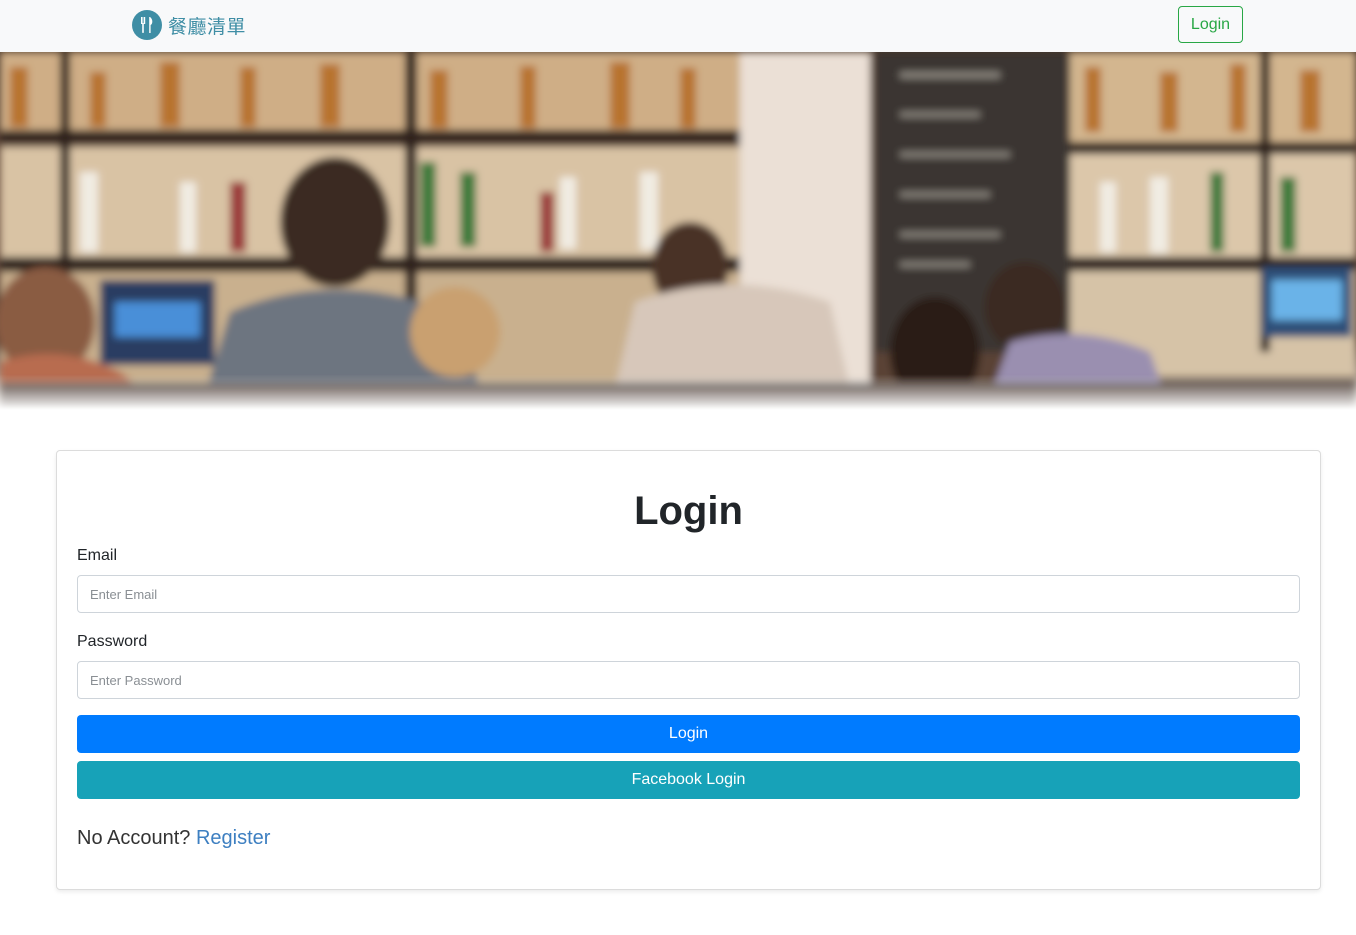  What do you see at coordinates (112, 641) in the screenshot?
I see `password-label: Password` at bounding box center [112, 641].